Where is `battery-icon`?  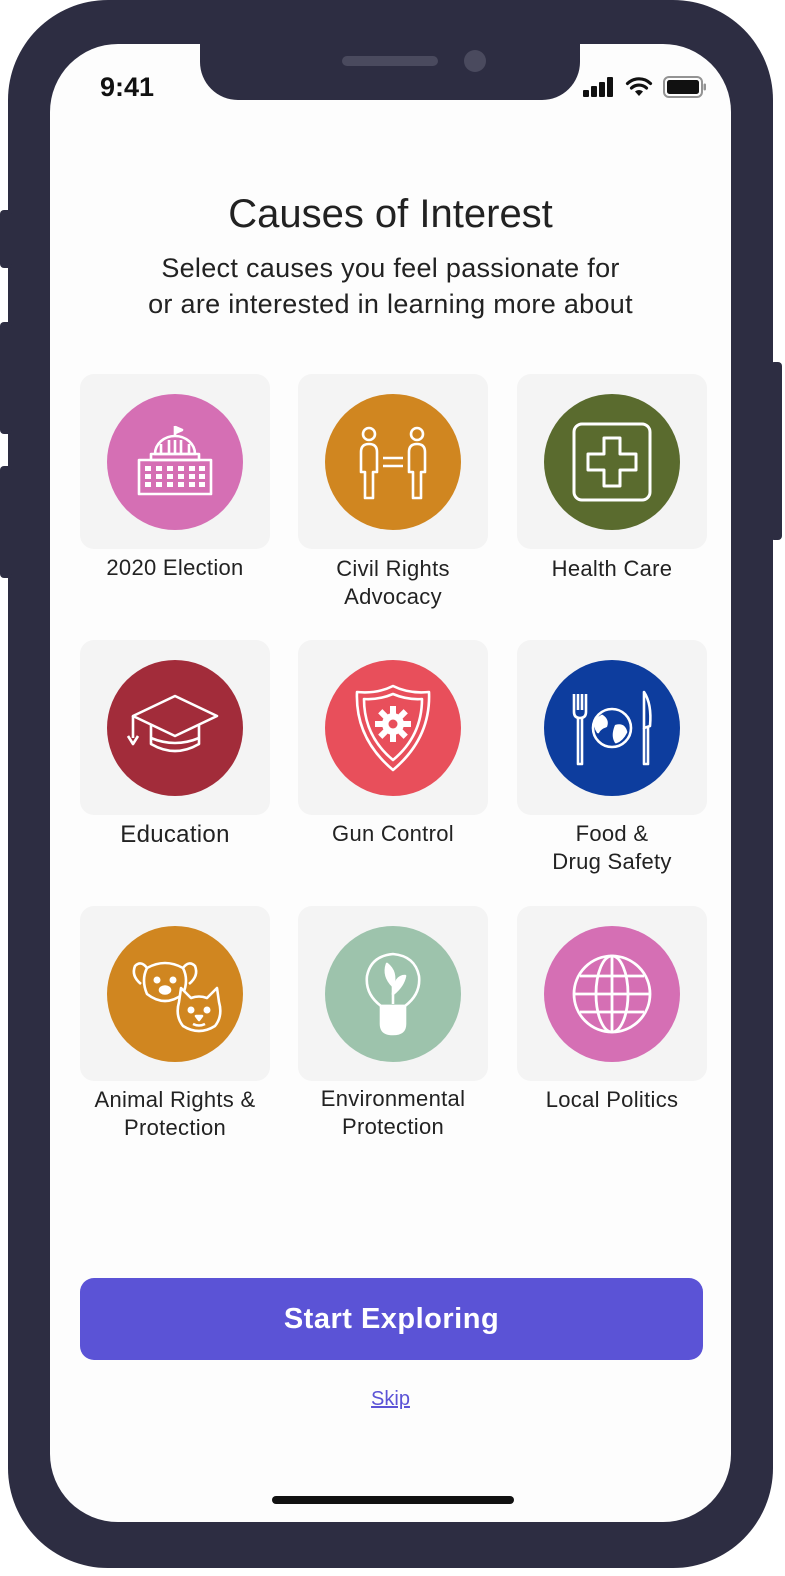
battery-icon is located at coordinates (684, 87).